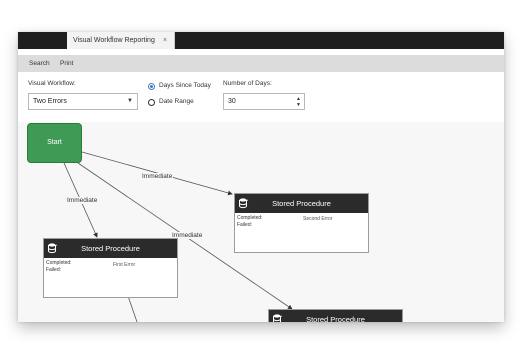 The image size is (522, 354). Describe the element at coordinates (318, 219) in the screenshot. I see `error-text: Second Error` at that location.